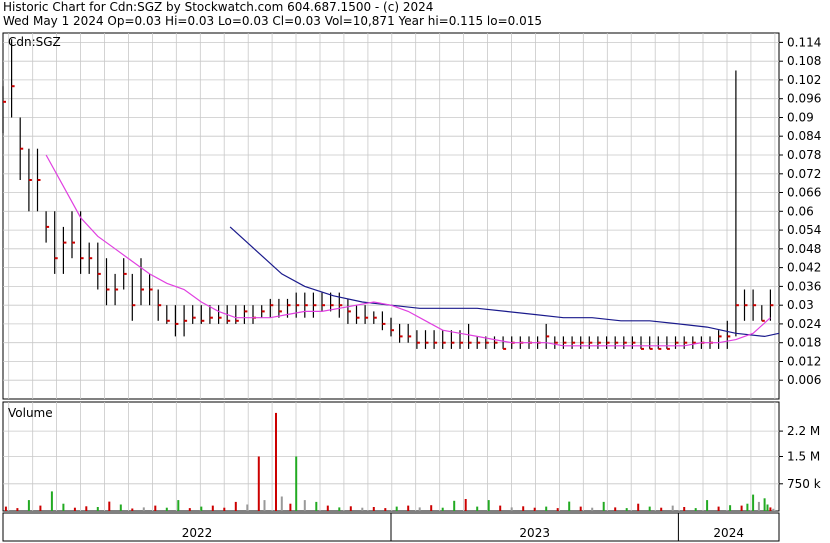 This screenshot has width=830, height=543. Describe the element at coordinates (804, 286) in the screenshot. I see `price-y-tick-label: 0.036` at that location.